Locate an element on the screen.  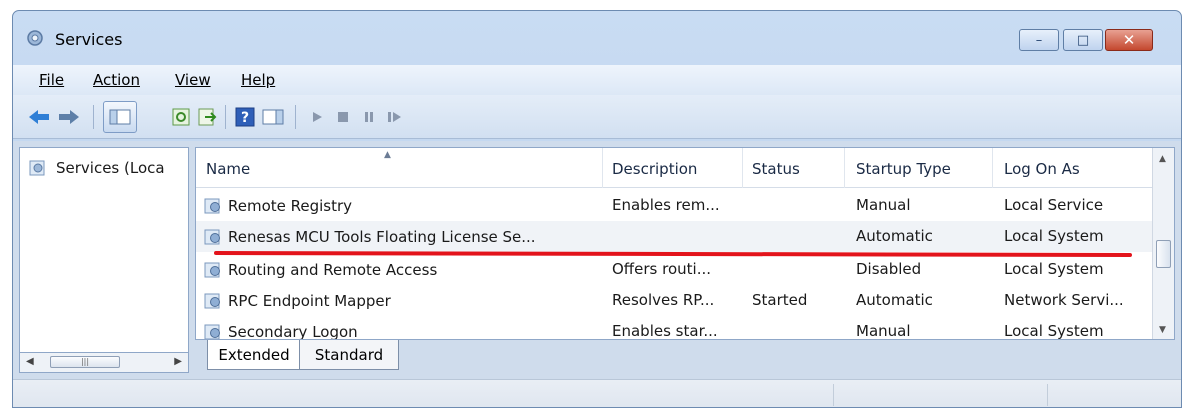
close-button: ✕ is located at coordinates (1129, 40).